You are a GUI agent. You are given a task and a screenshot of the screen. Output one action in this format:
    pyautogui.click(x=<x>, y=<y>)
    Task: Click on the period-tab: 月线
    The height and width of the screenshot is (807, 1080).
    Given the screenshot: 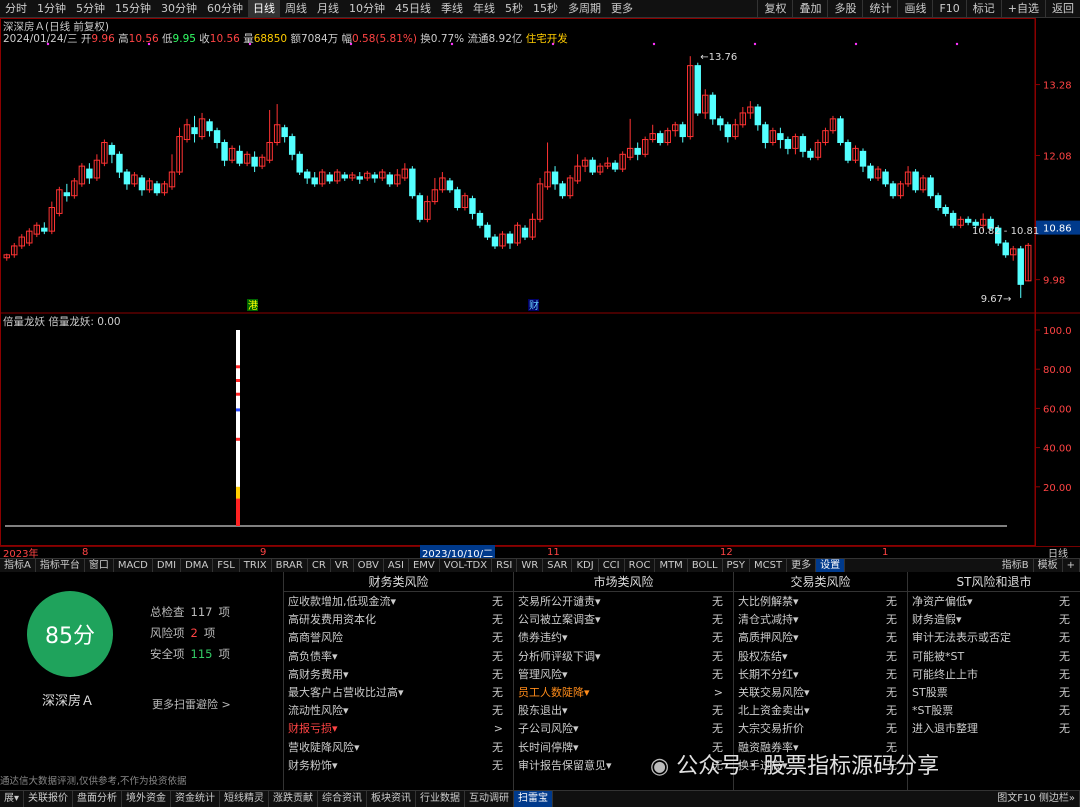 What is the action you would take?
    pyautogui.click(x=328, y=9)
    